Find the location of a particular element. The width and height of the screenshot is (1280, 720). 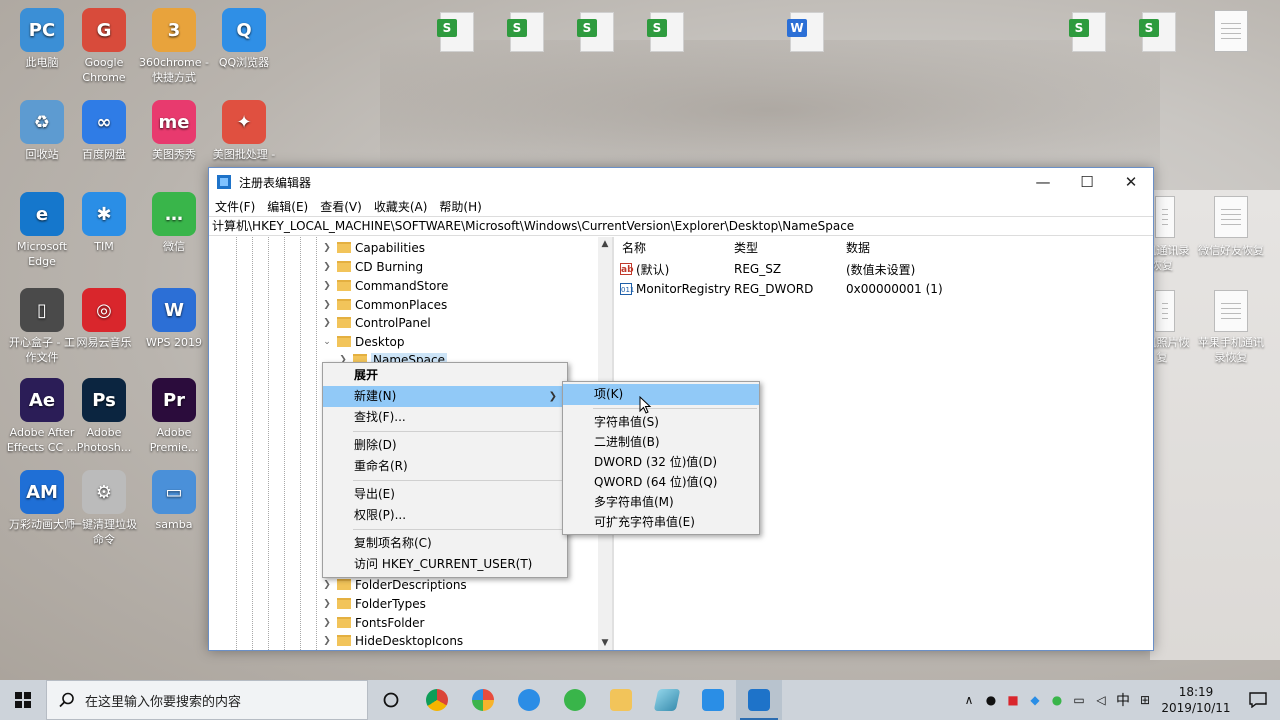

taskbar-file-explorer is located at coordinates (621, 700).